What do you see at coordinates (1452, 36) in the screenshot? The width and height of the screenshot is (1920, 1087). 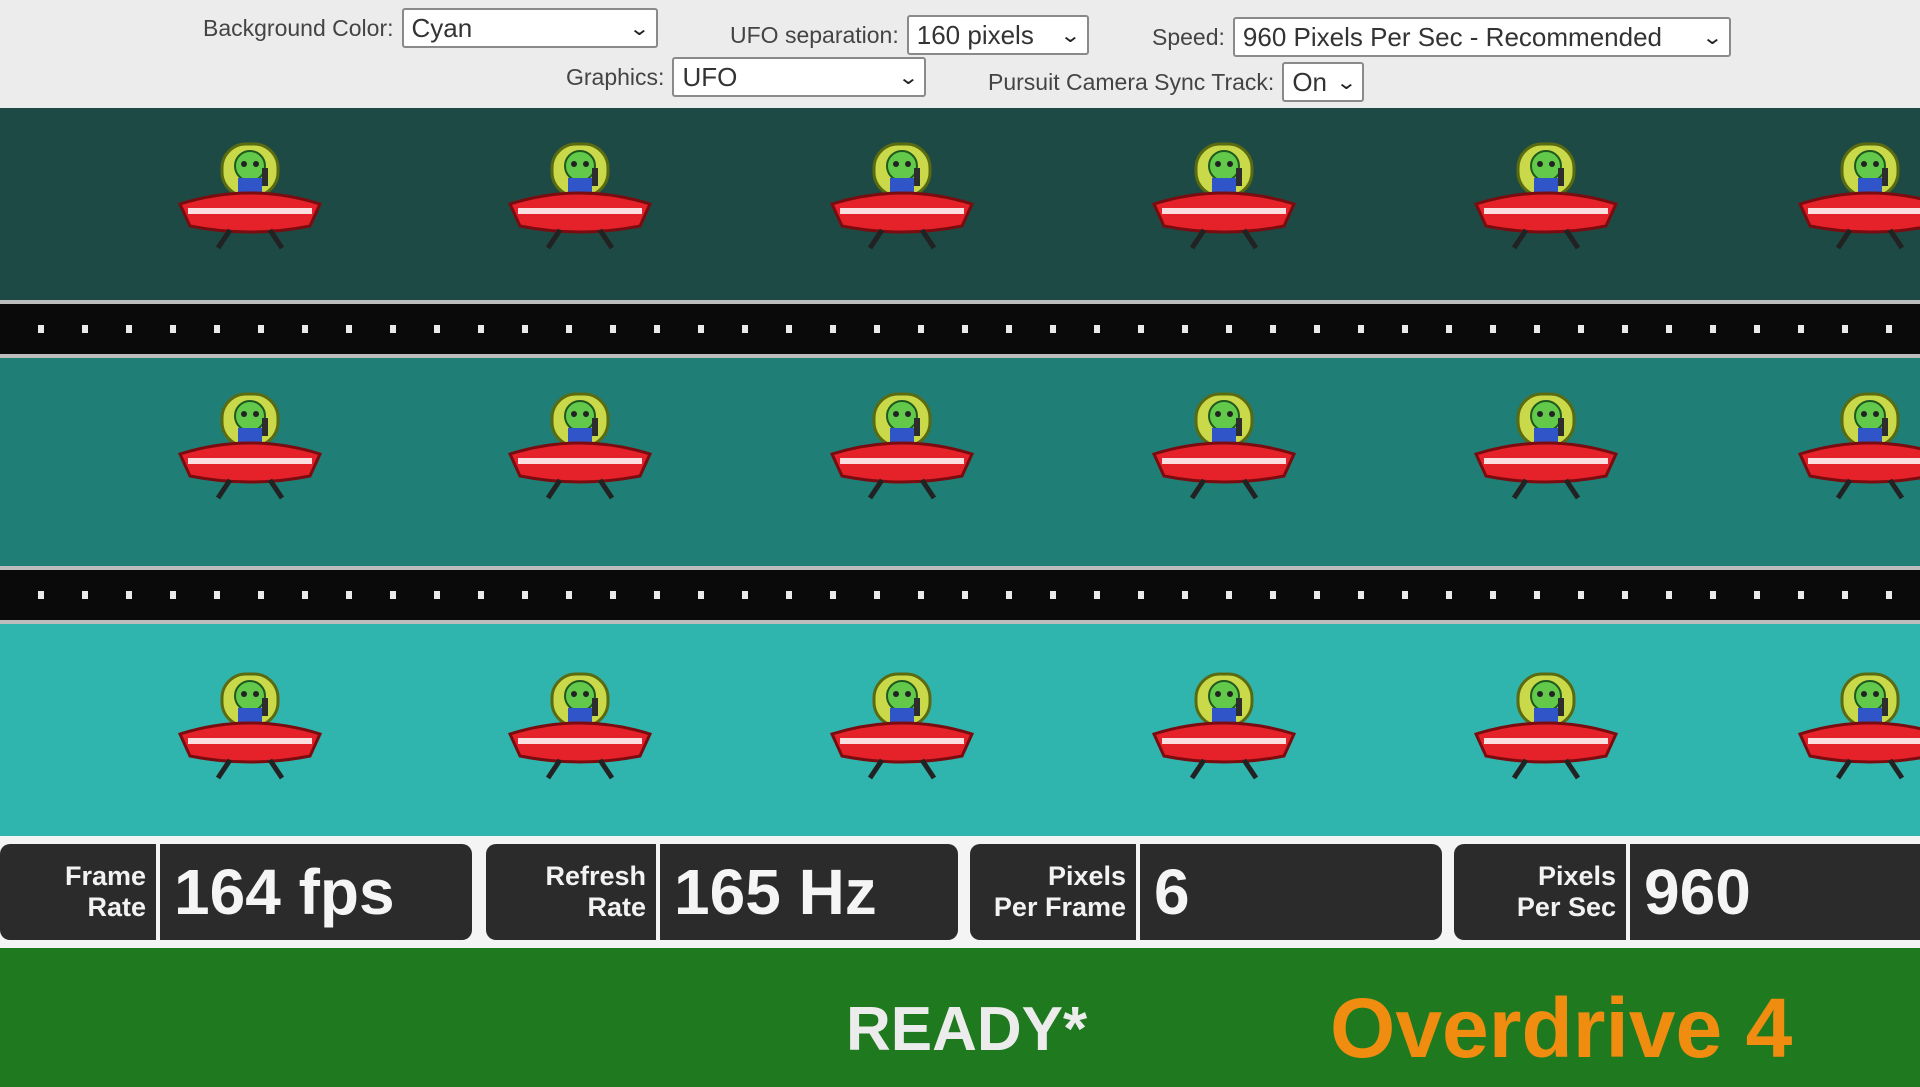 I see `speed-value: 960 Pixels Per Sec - Recommended` at bounding box center [1452, 36].